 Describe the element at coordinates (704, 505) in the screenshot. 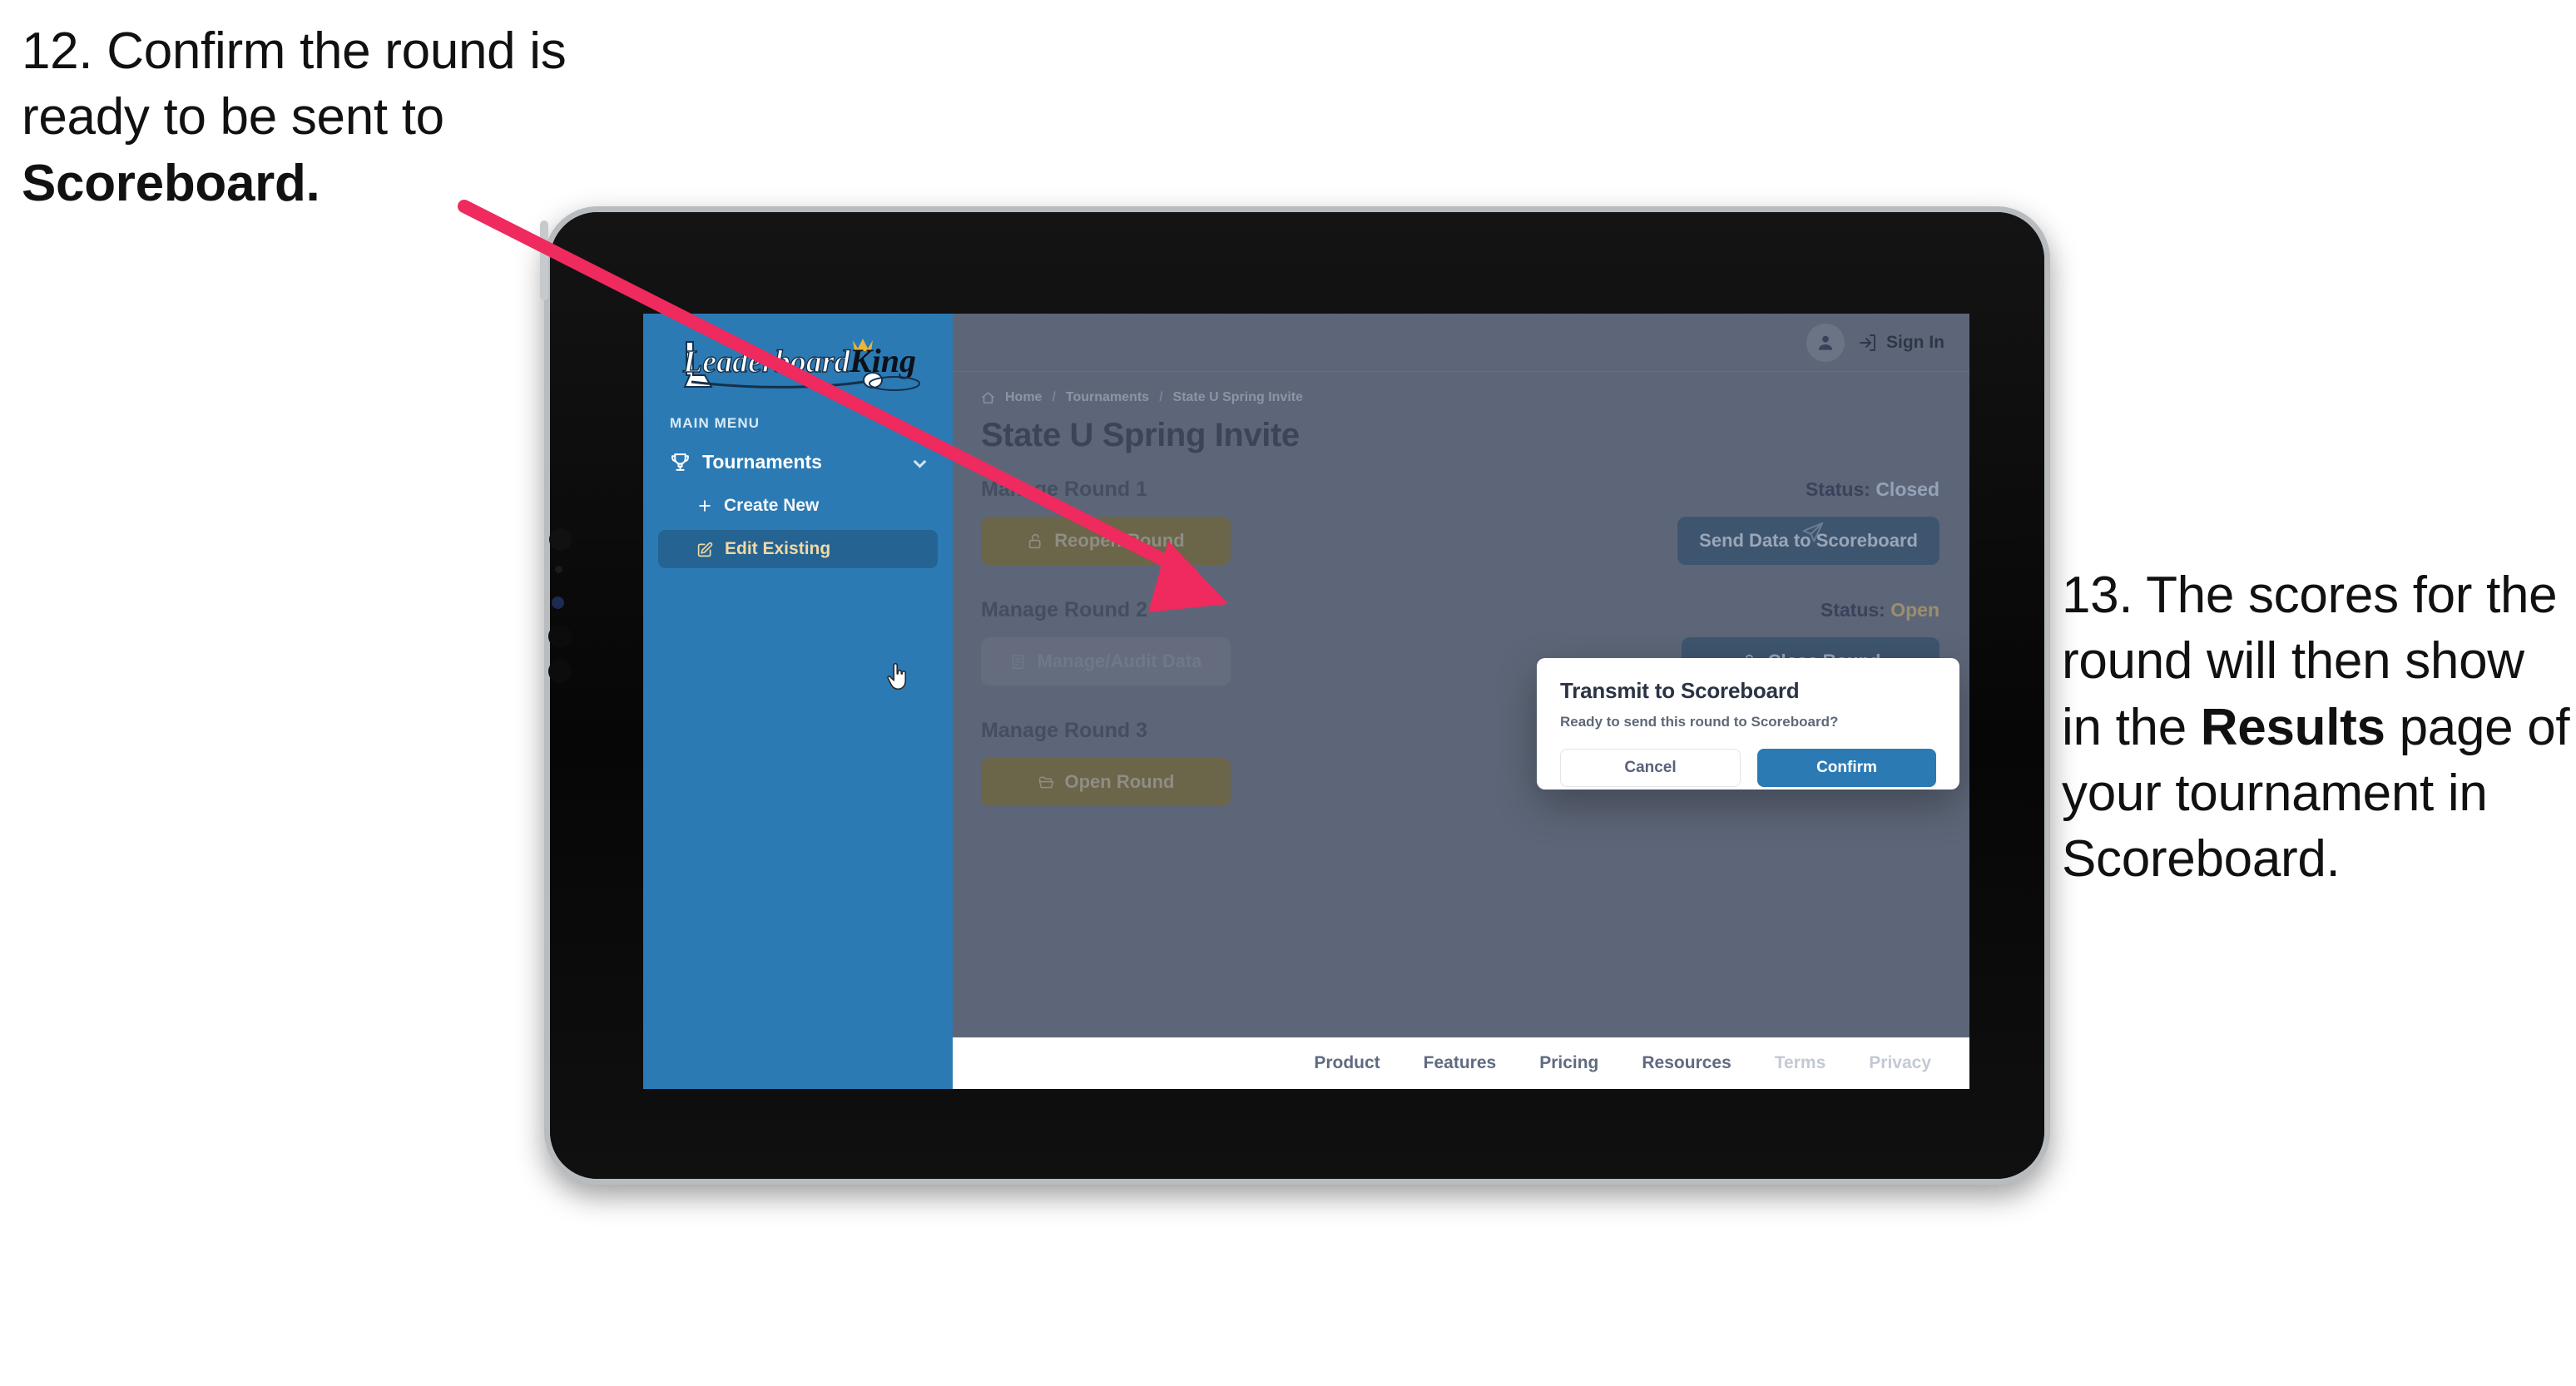

I see `plus-icon` at that location.